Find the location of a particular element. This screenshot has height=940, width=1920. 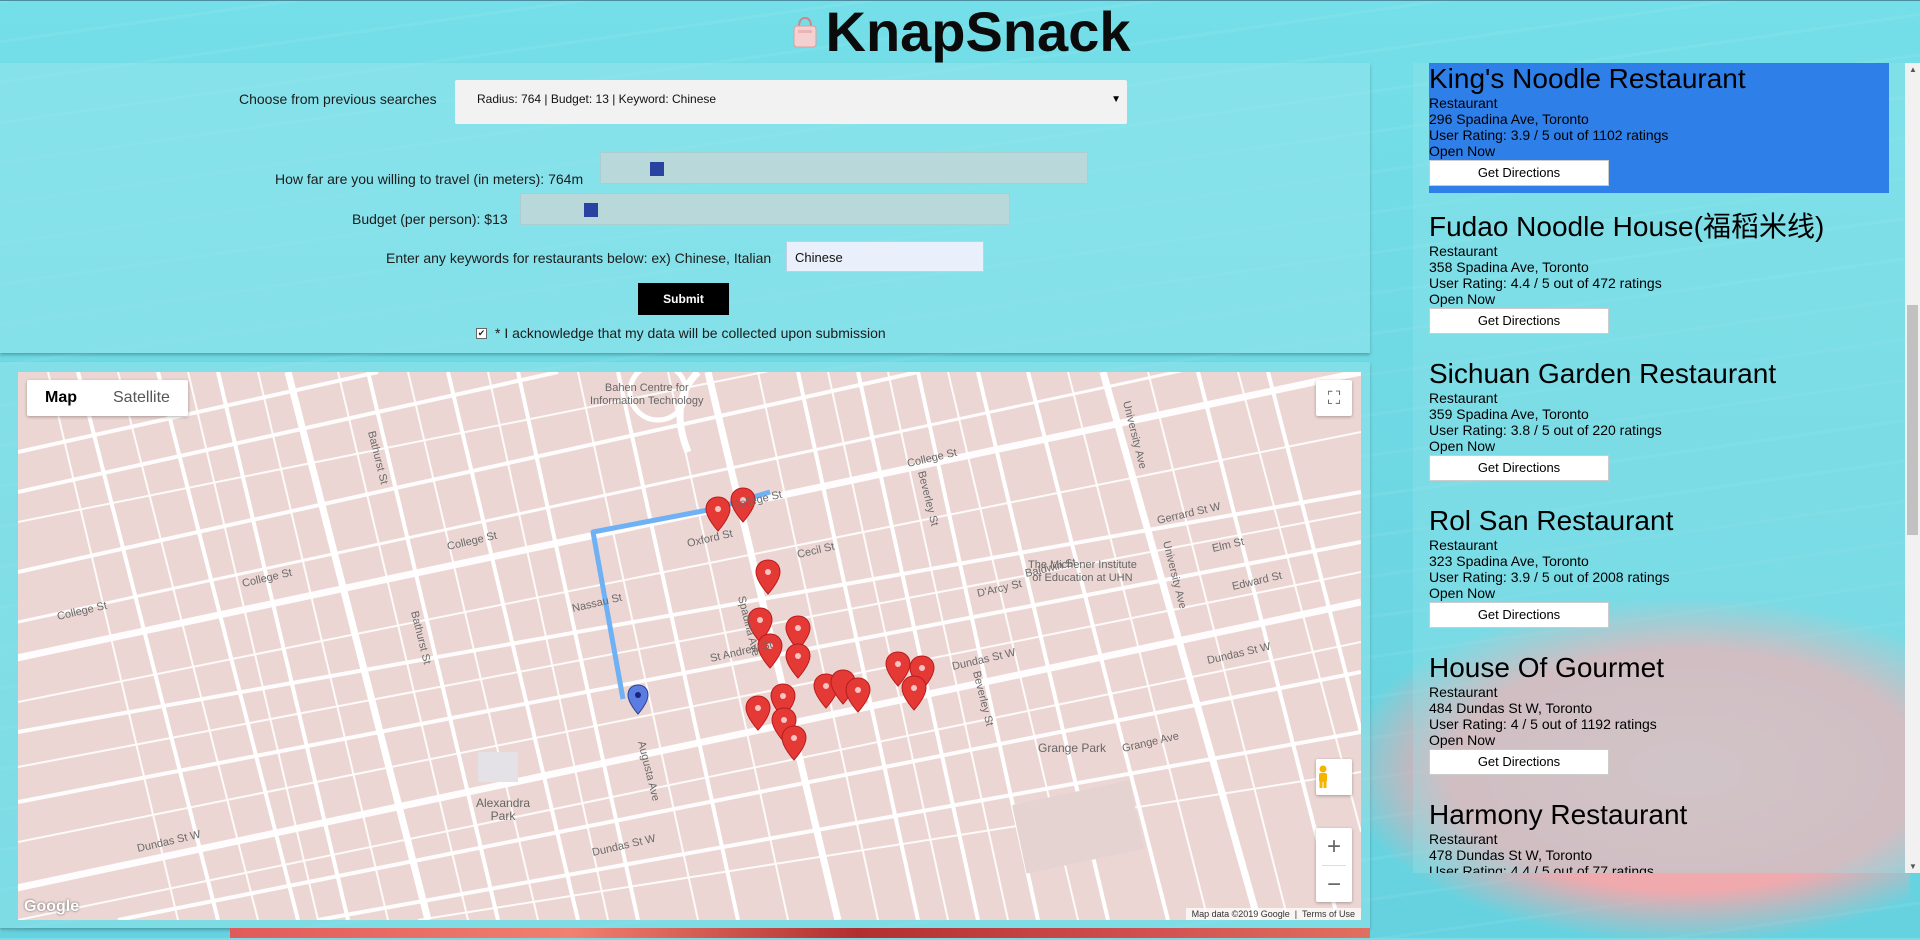

map-tab-satellite: Satellite is located at coordinates (141, 398).